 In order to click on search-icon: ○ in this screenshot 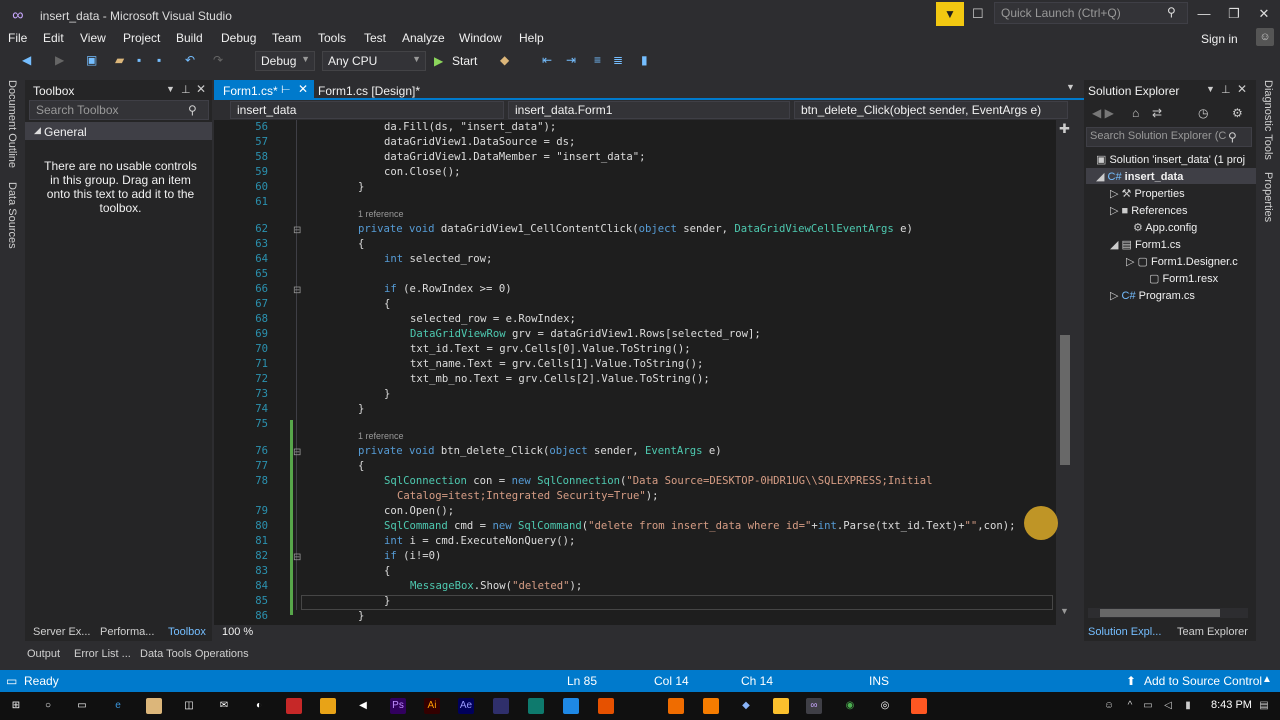, I will do `click(48, 706)`.